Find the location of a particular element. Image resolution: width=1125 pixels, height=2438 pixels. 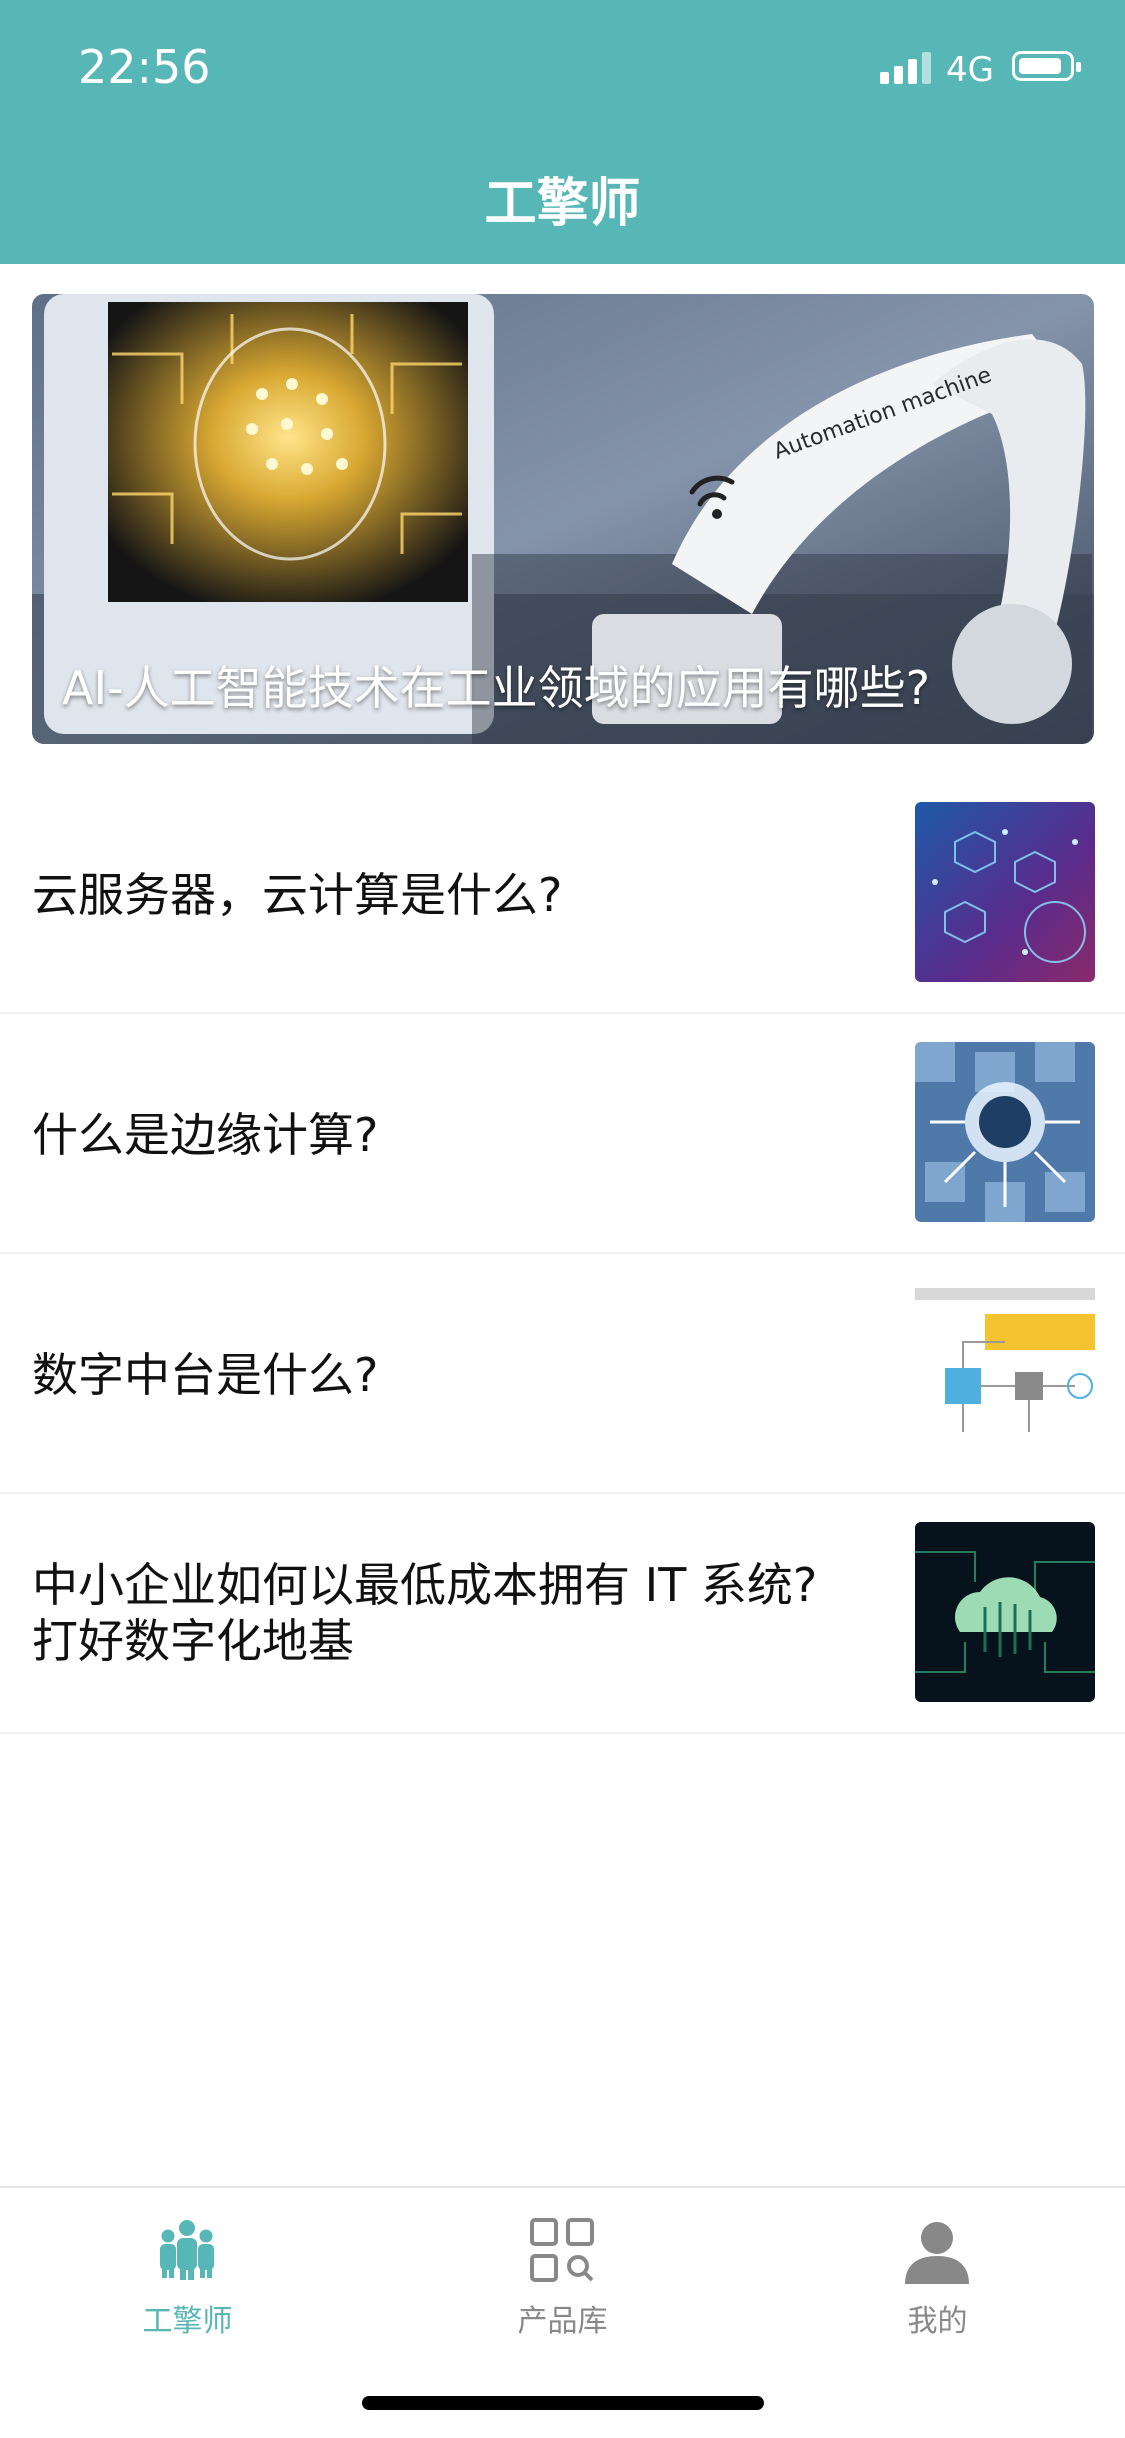

status-bar: 22:56 4G is located at coordinates (562, 66).